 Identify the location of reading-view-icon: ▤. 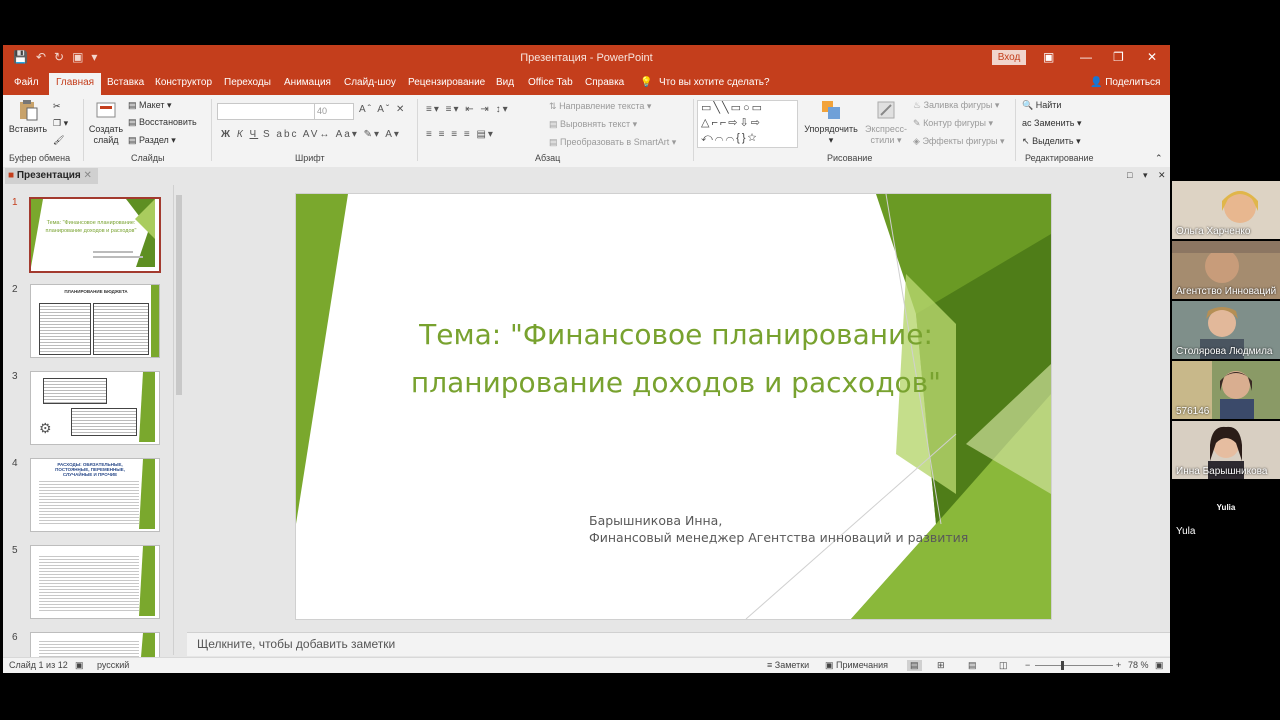
(972, 665).